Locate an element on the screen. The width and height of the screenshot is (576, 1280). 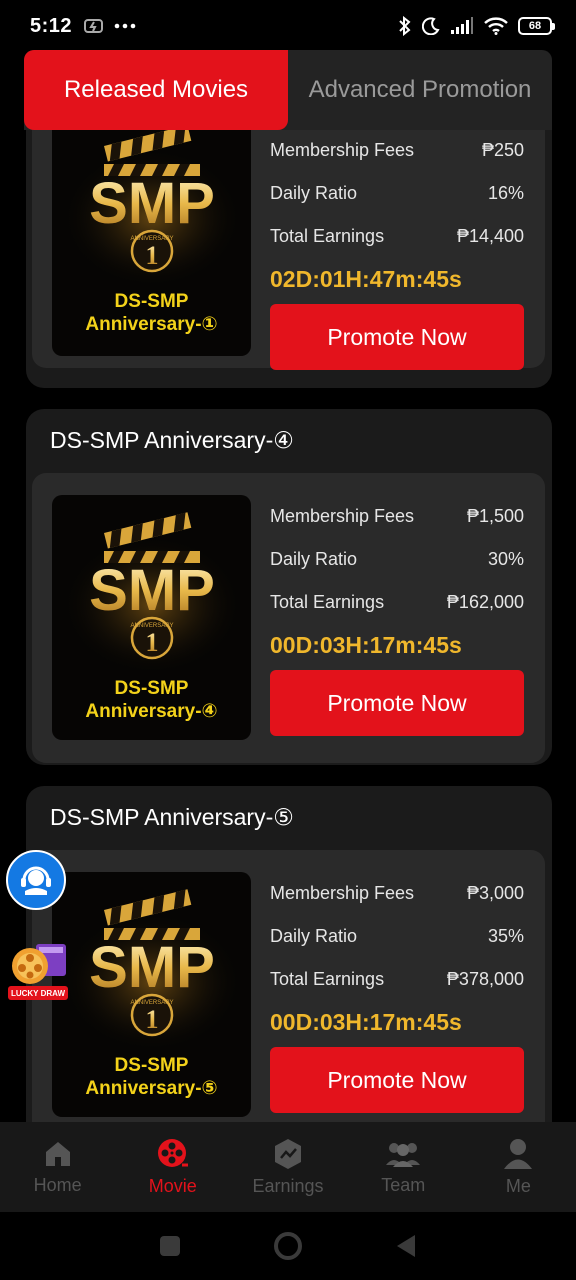
nav-me: Me is located at coordinates (518, 1167).